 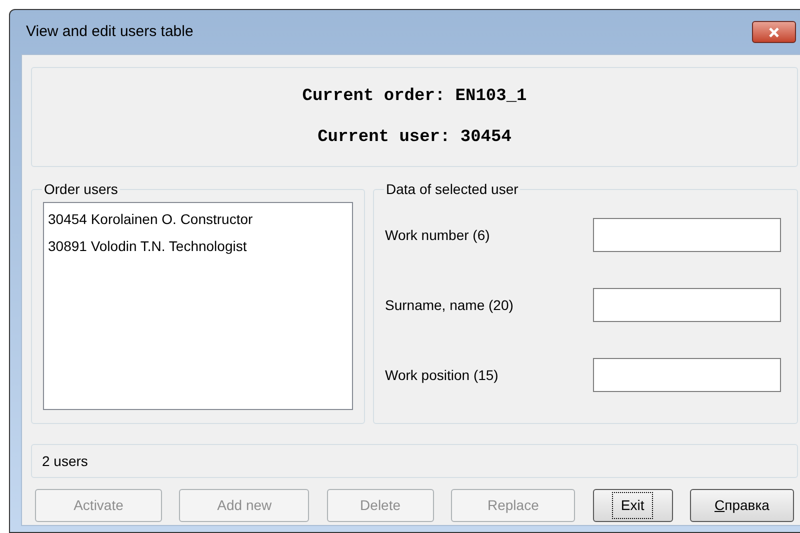 I want to click on close-button, so click(x=774, y=32).